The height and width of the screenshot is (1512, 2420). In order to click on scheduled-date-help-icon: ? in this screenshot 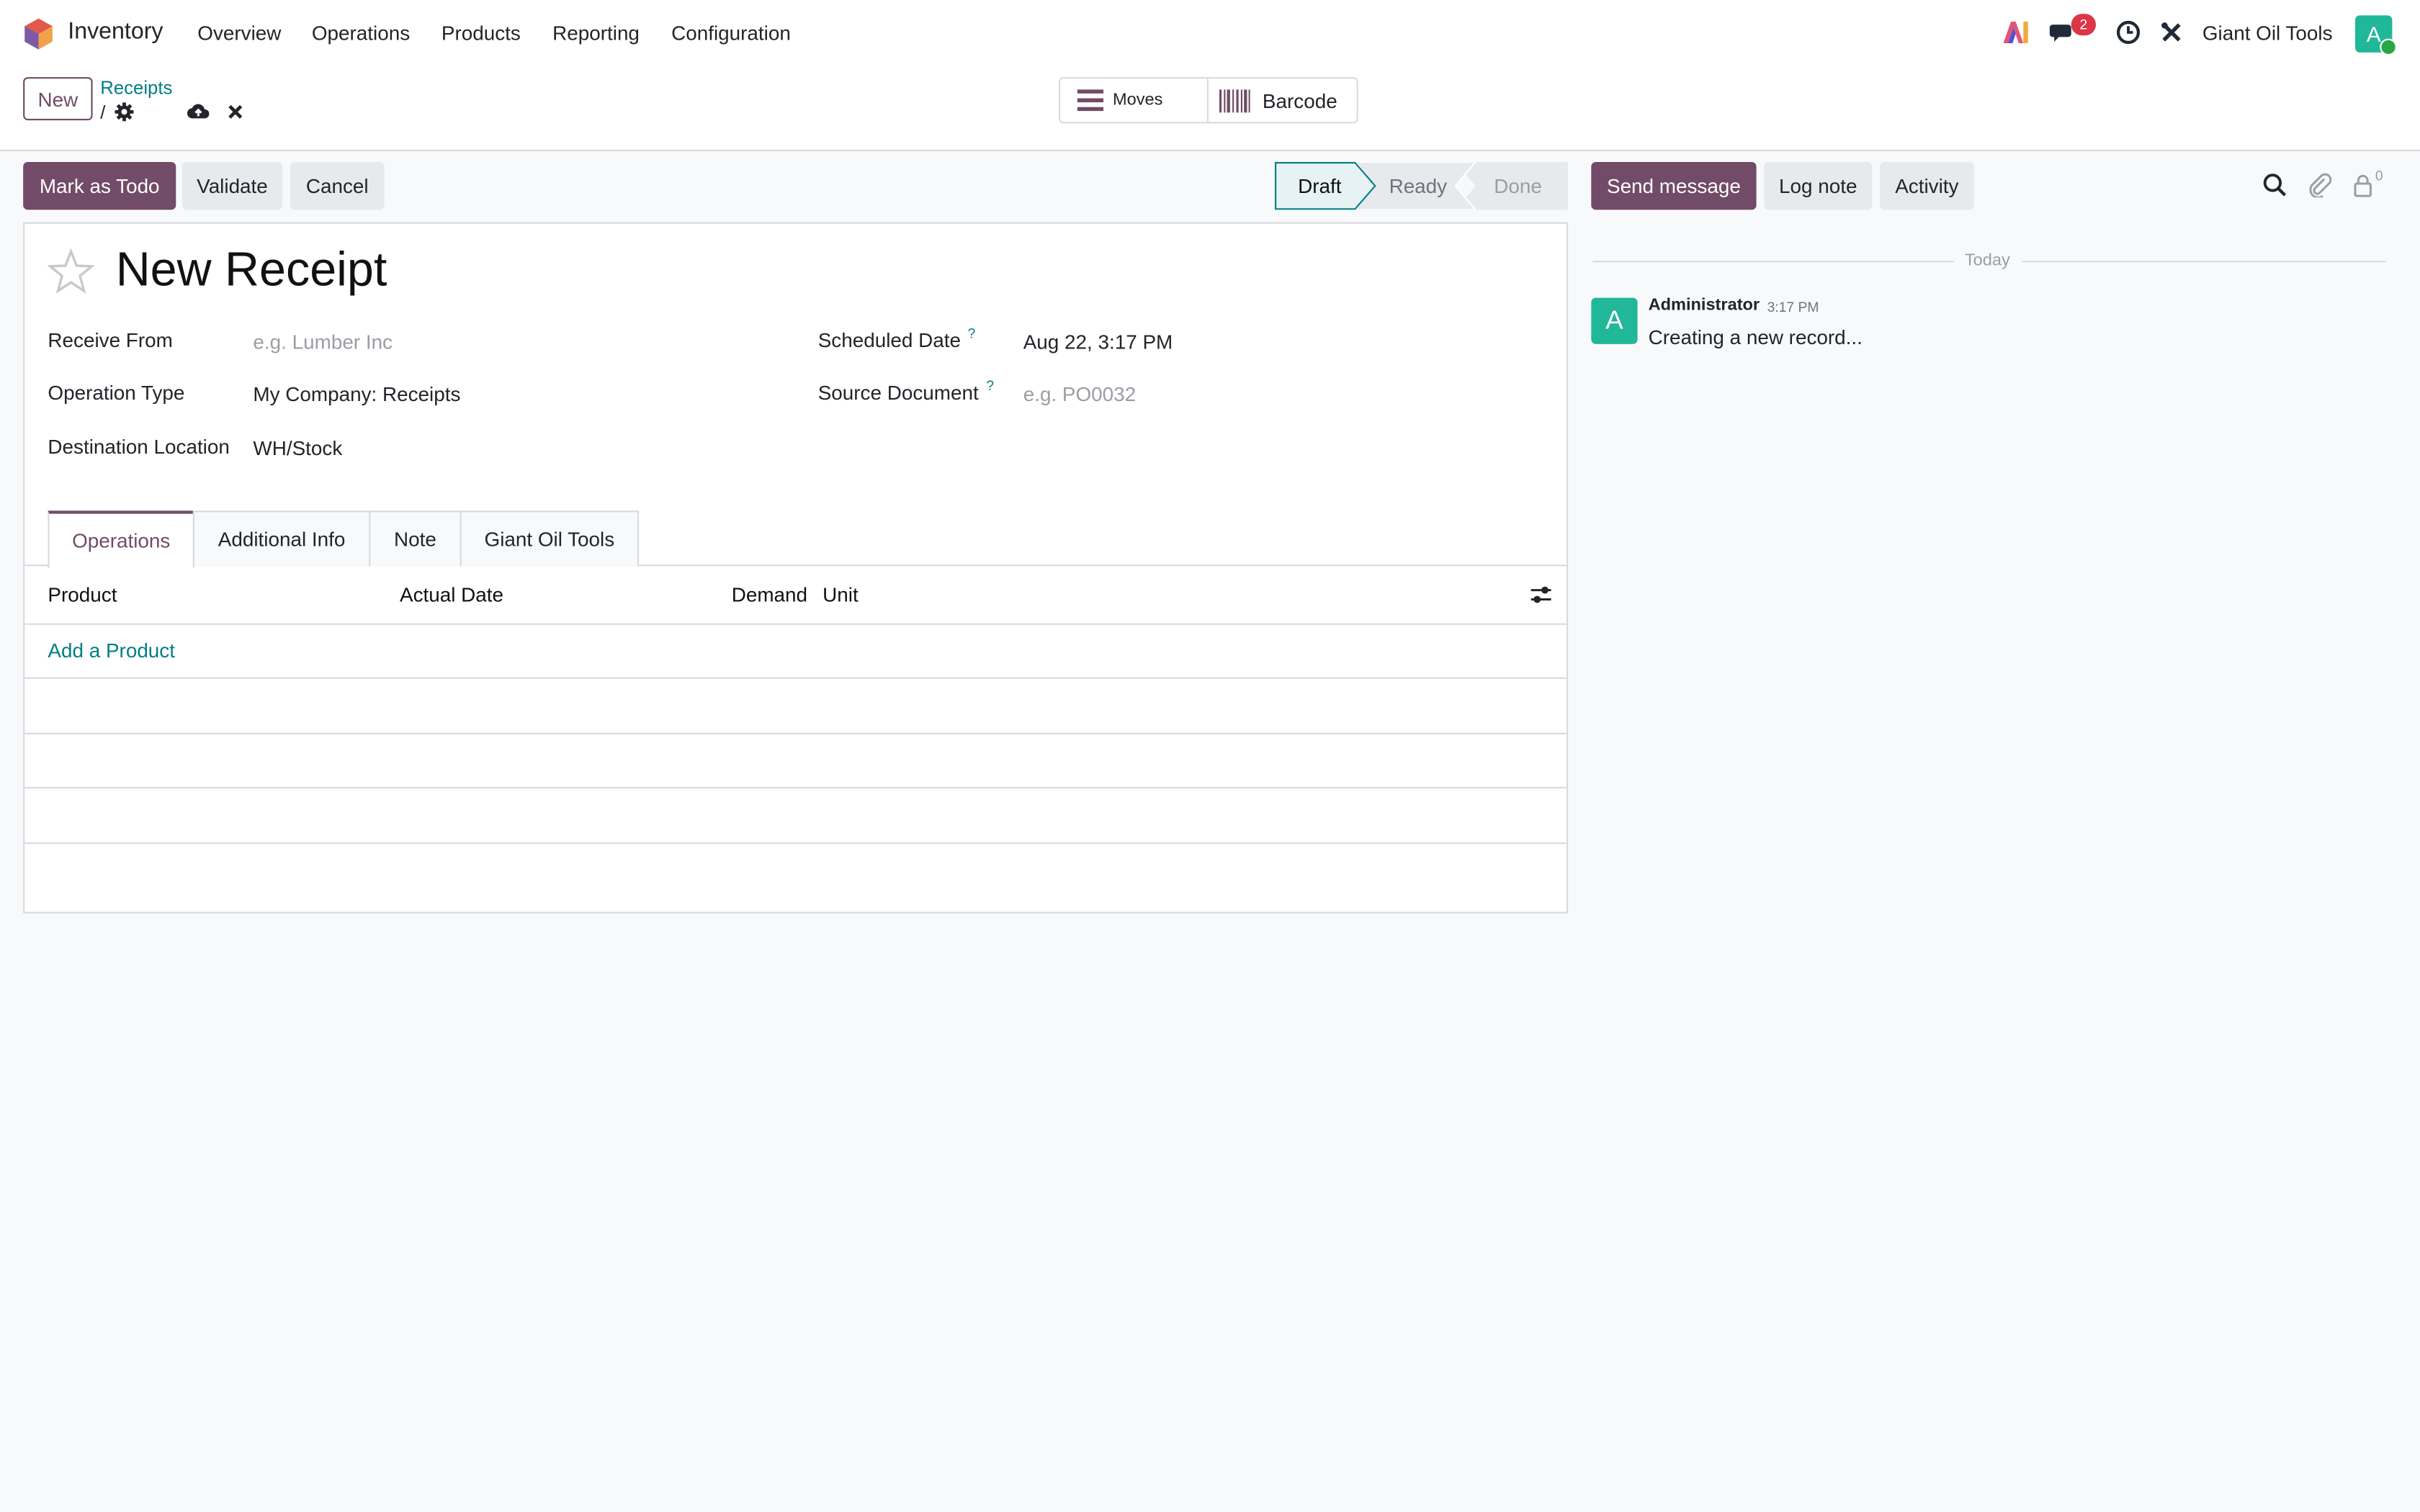, I will do `click(972, 333)`.